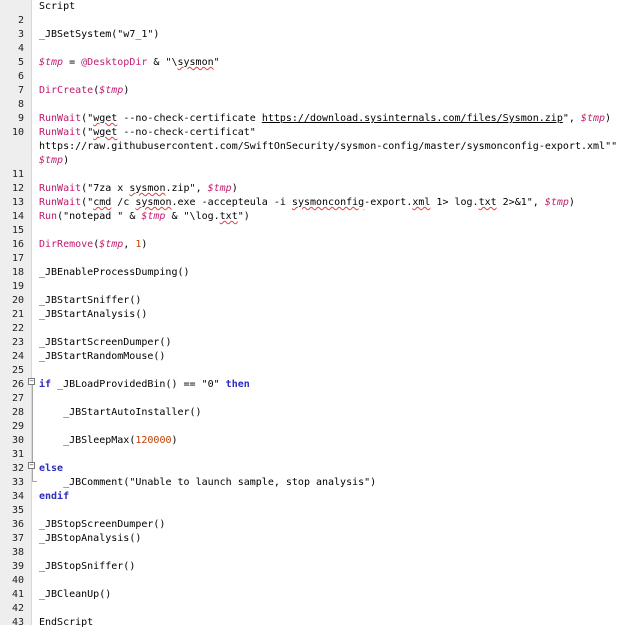 The height and width of the screenshot is (630, 640). Describe the element at coordinates (93, 315) in the screenshot. I see `code-text: _JBStartAnalysis()` at that location.